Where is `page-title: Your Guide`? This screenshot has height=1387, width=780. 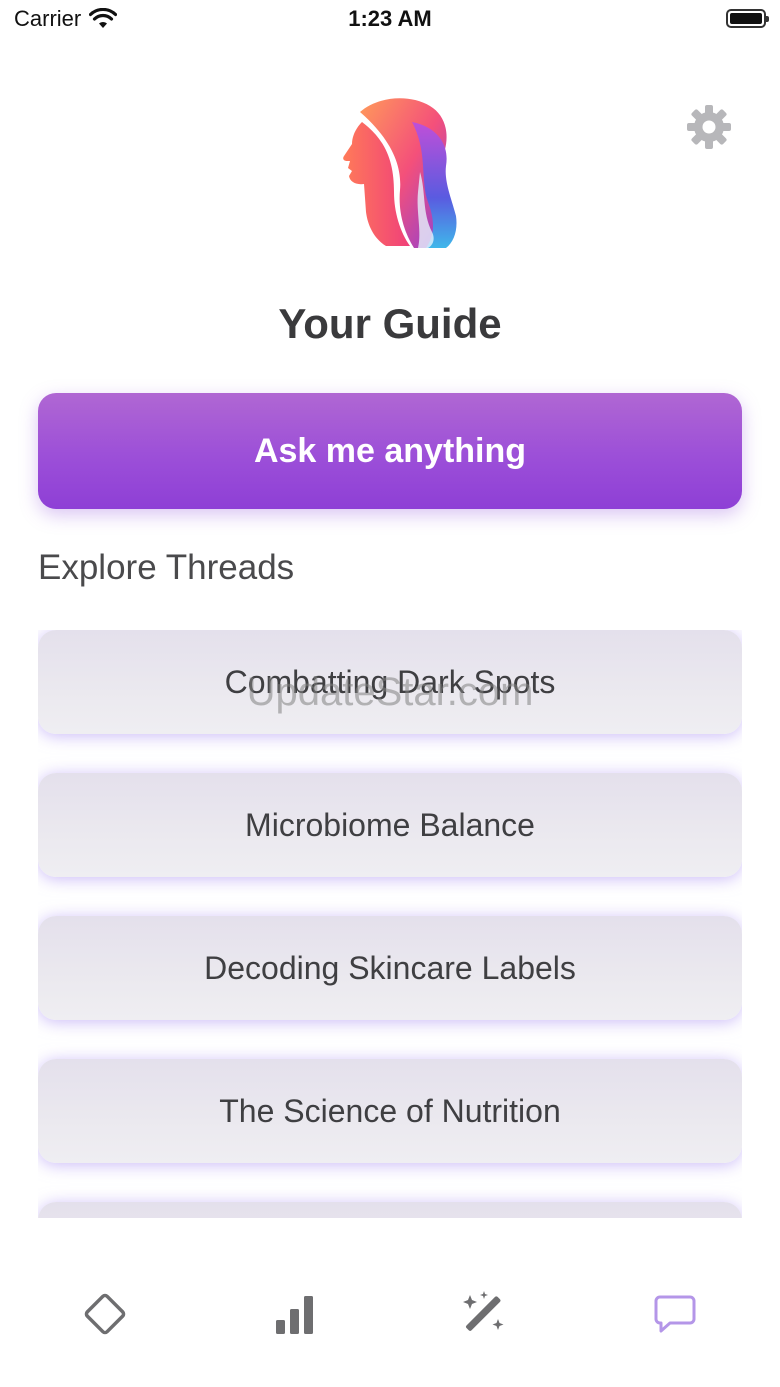
page-title: Your Guide is located at coordinates (390, 323).